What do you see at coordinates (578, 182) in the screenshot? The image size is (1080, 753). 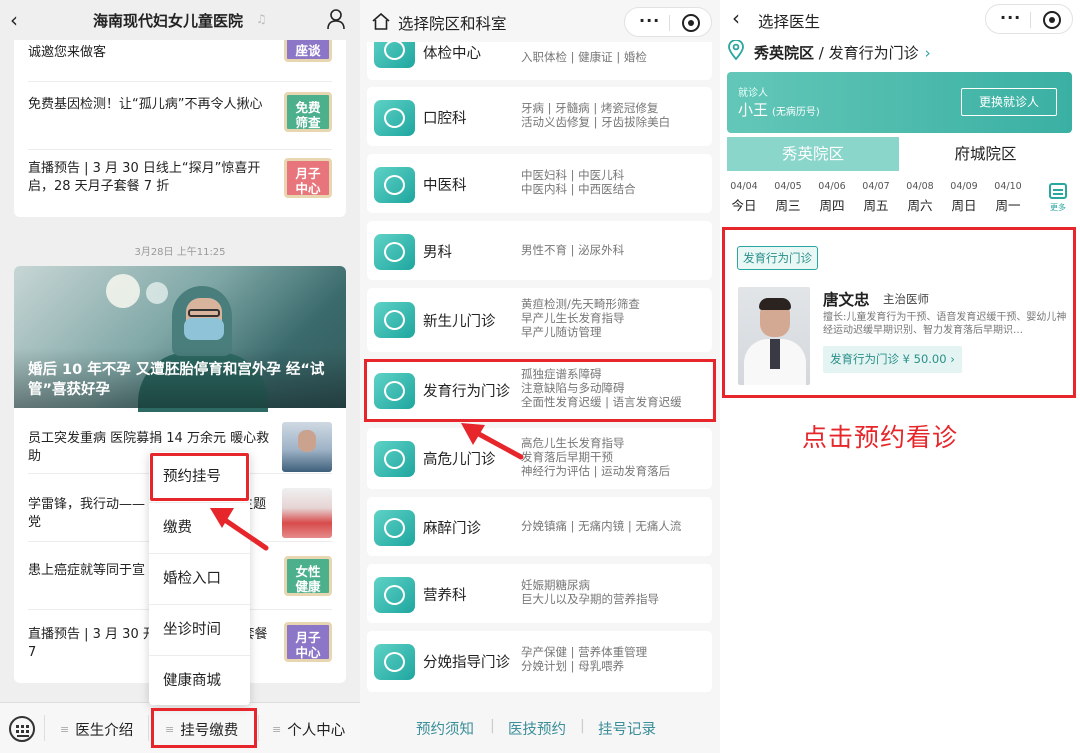 I see `department-desc: 中医妇科 | 中医儿科 中医内科 | 中西医结合` at bounding box center [578, 182].